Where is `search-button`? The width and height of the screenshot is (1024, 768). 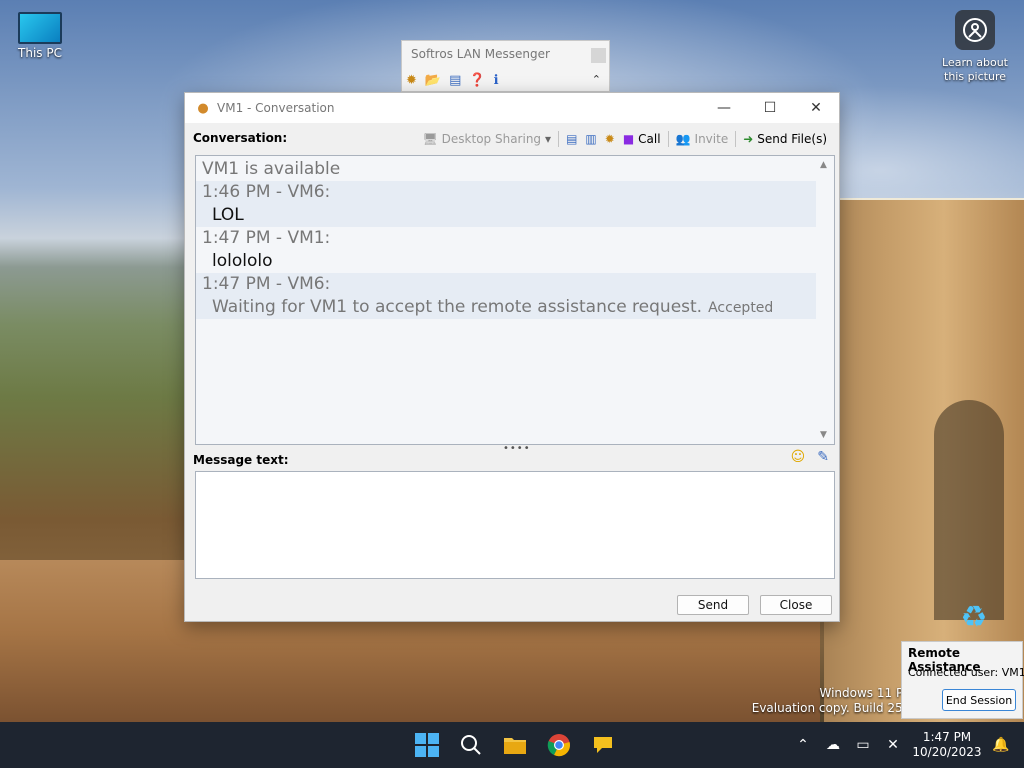
search-button is located at coordinates (471, 745).